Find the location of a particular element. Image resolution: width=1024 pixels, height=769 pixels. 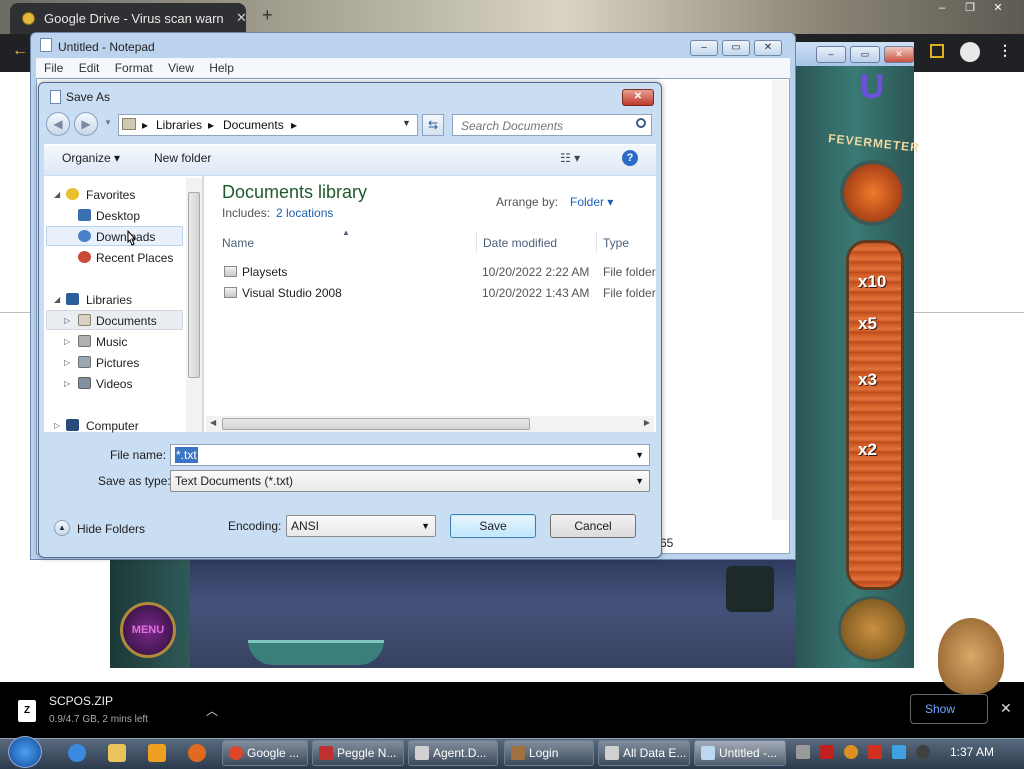

help-icon: ? is located at coordinates (630, 158).